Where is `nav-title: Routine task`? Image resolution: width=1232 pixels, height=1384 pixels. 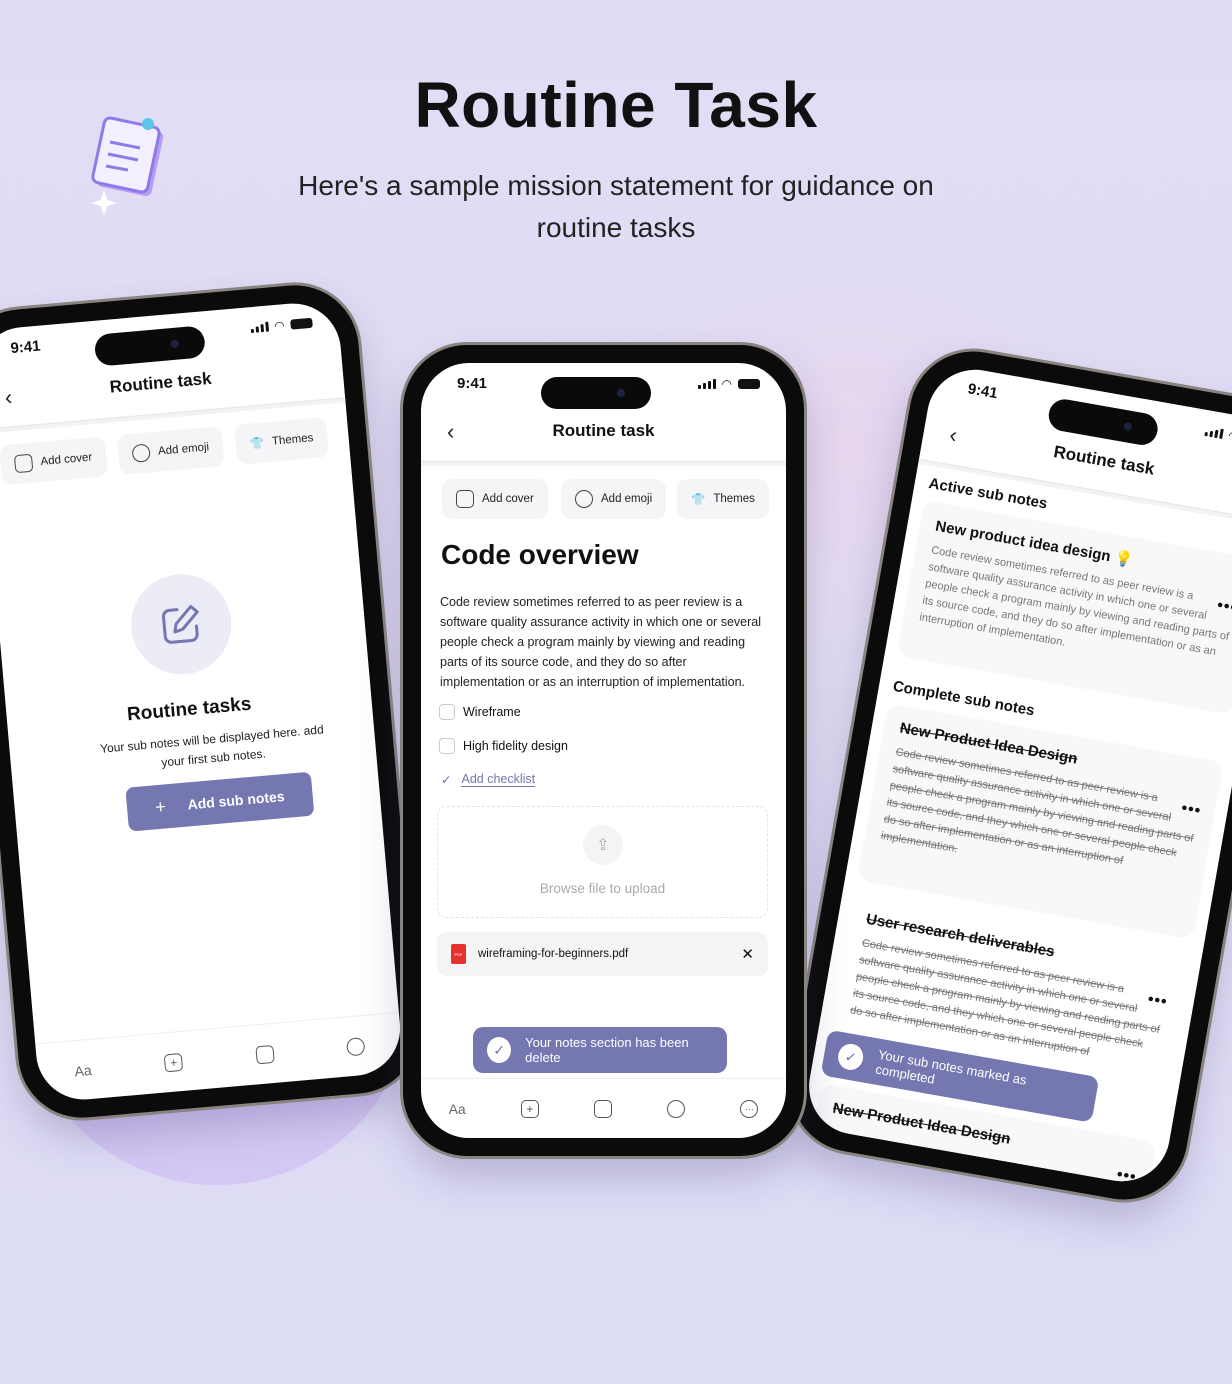
nav-title: Routine task is located at coordinates (603, 430).